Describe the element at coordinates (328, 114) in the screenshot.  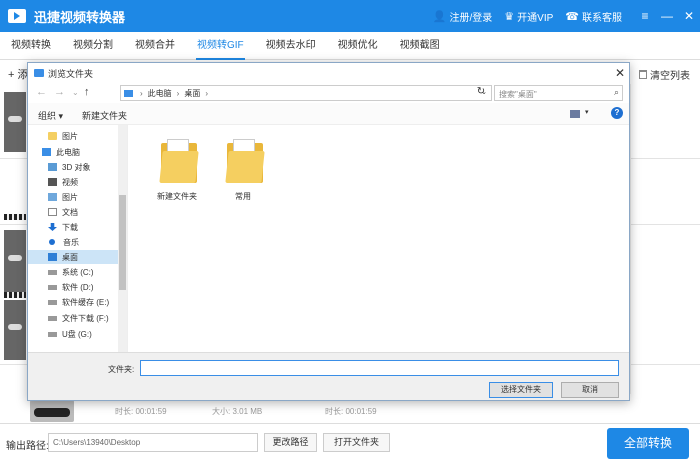
I see `command-bar: 组织 ▾ 新建文件夹 ▾ ?` at that location.